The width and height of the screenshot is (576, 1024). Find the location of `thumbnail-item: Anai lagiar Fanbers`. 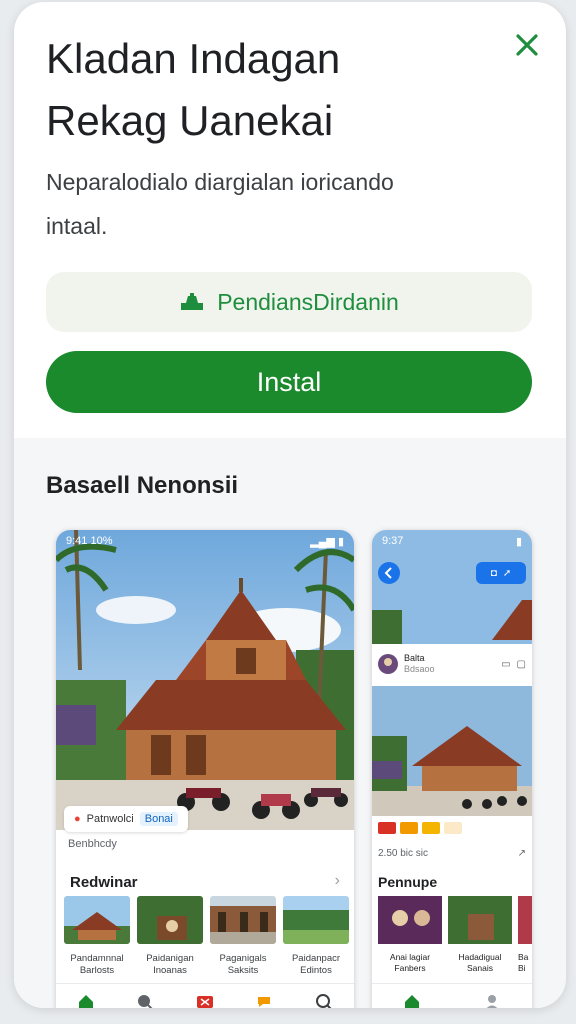

thumbnail-item: Anai lagiar Fanbers is located at coordinates (410, 935).